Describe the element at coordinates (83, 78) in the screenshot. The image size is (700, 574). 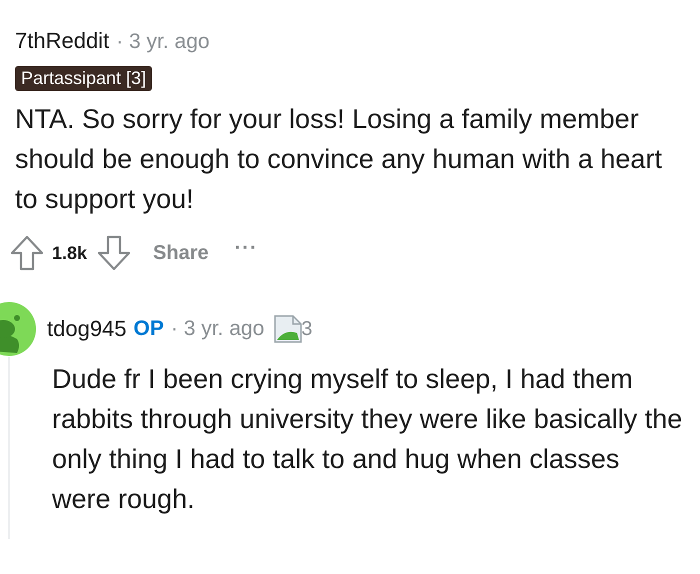
I see `user-flair: Partassipant [3]` at that location.